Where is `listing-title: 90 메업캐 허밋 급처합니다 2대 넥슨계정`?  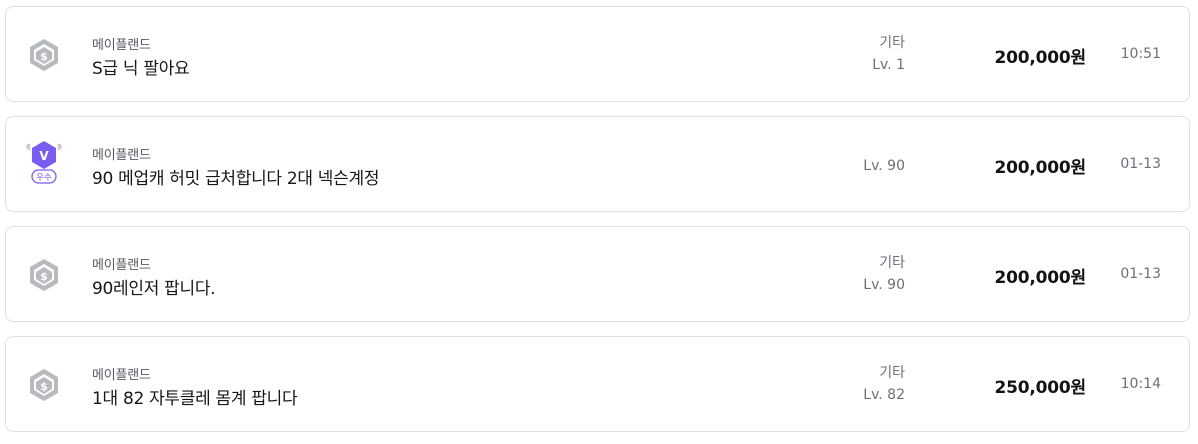
listing-title: 90 메업캐 허밋 급처합니다 2대 넥슨계정 is located at coordinates (235, 176).